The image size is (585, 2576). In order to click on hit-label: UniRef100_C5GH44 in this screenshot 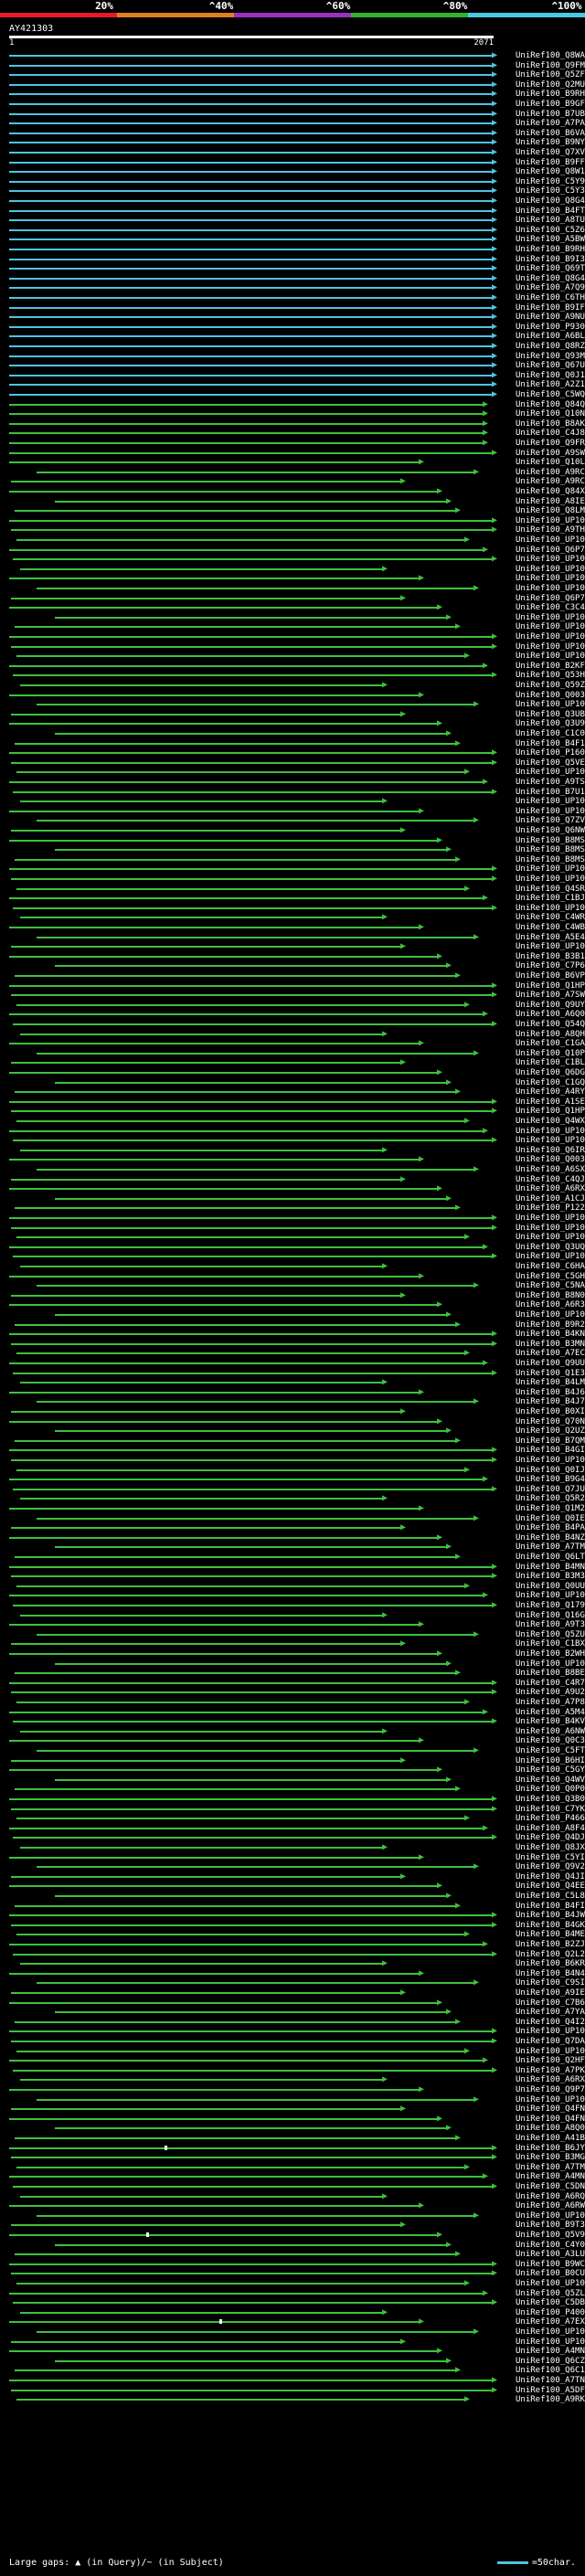, I will do `click(550, 1277)`.